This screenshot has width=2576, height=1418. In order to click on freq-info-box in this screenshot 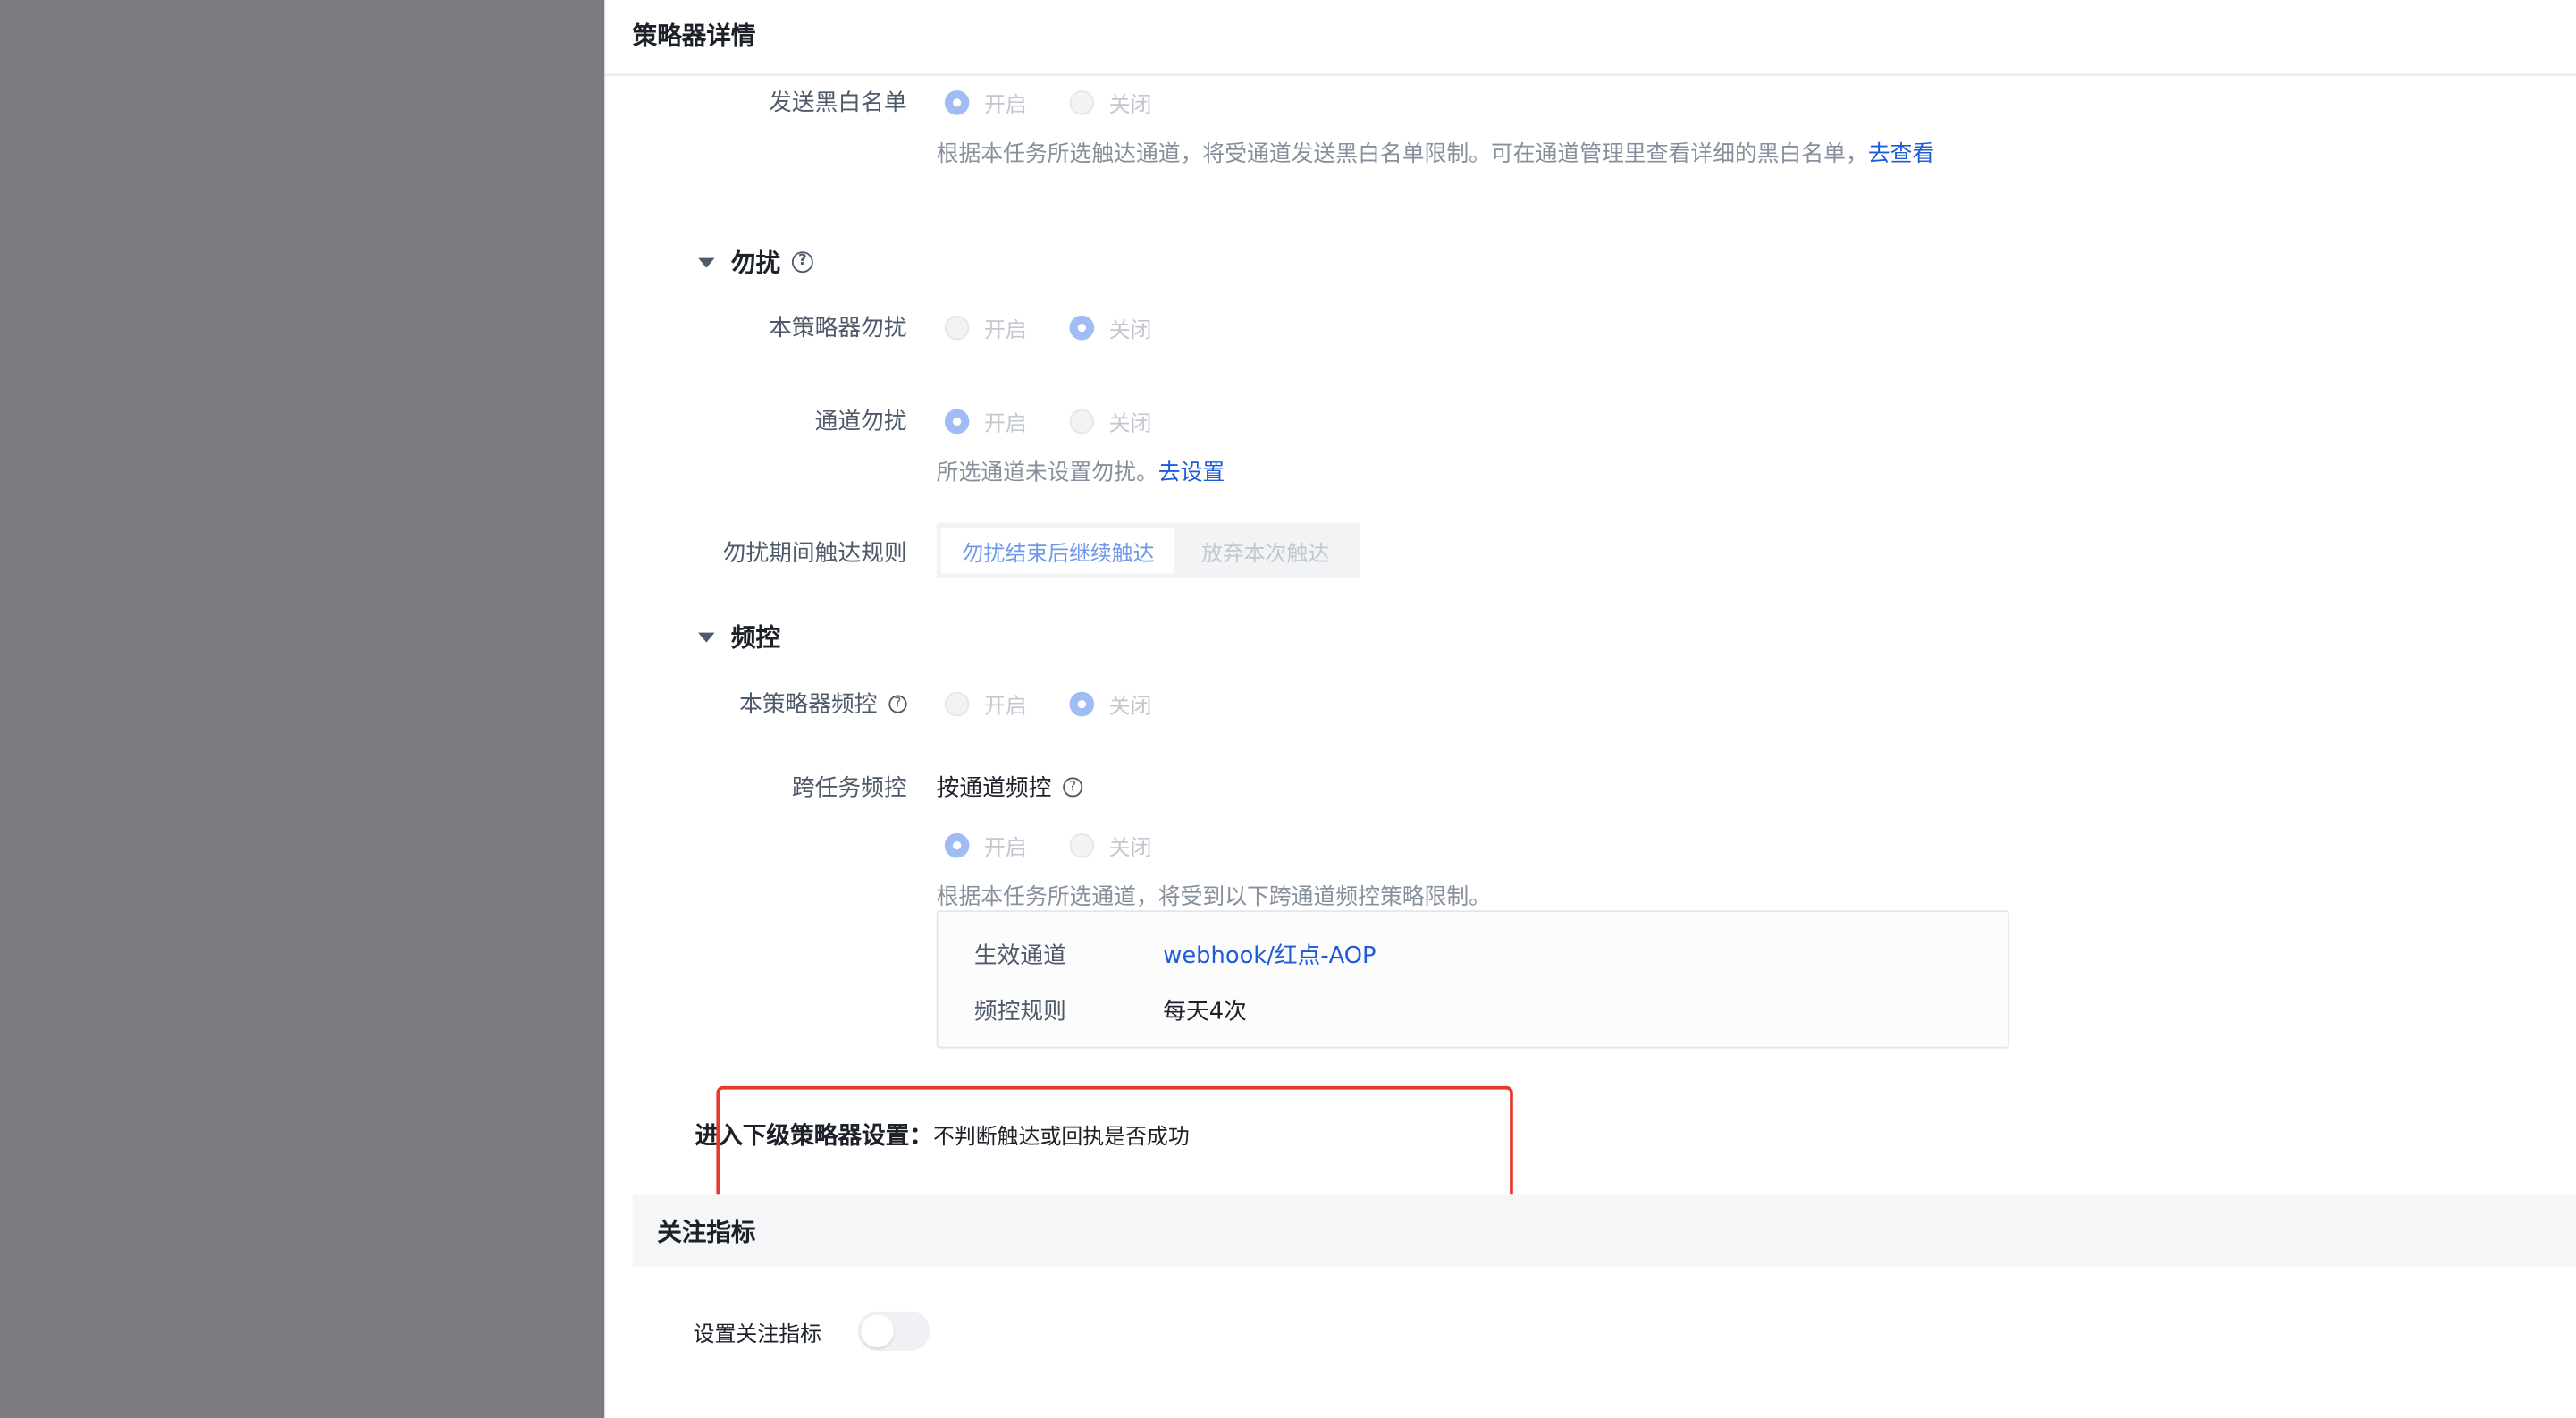, I will do `click(1473, 979)`.